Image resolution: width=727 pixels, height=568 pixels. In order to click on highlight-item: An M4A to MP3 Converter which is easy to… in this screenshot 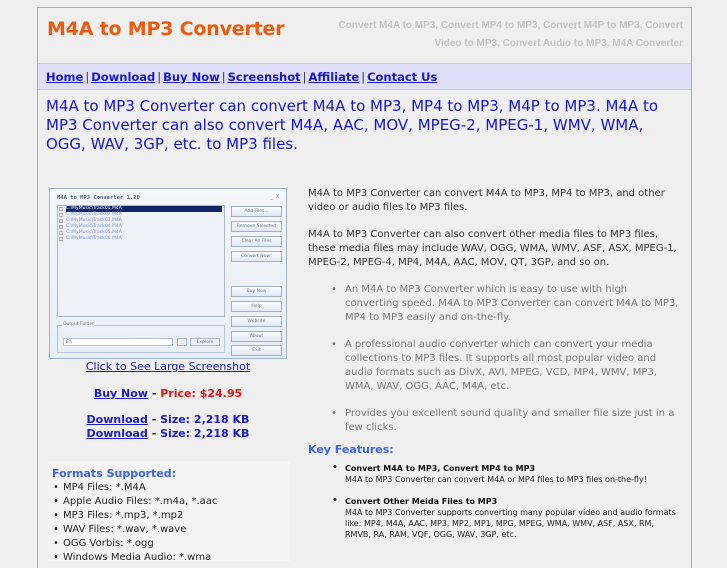, I will do `click(506, 304)`.